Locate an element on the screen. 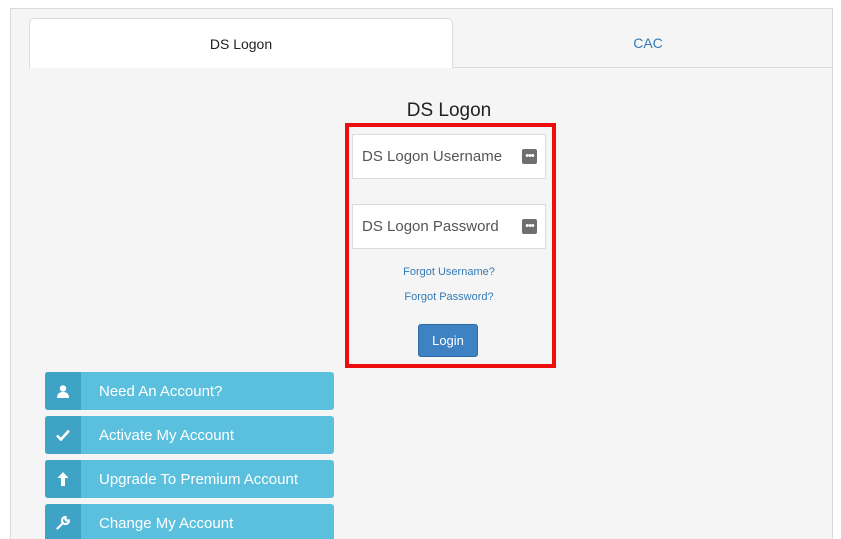 This screenshot has width=841, height=539. username-field: ••• is located at coordinates (449, 156).